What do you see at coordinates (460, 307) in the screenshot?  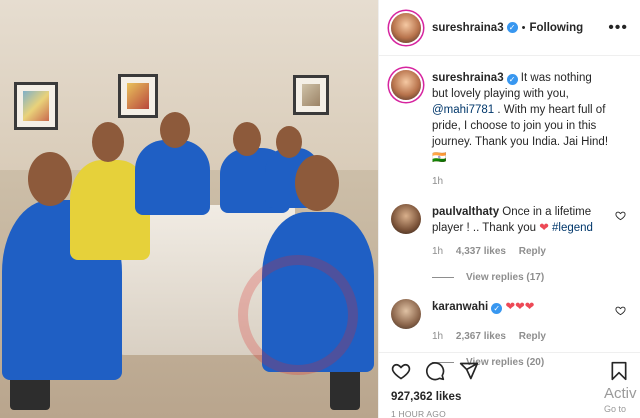 I see `comment-username: karanwahi` at bounding box center [460, 307].